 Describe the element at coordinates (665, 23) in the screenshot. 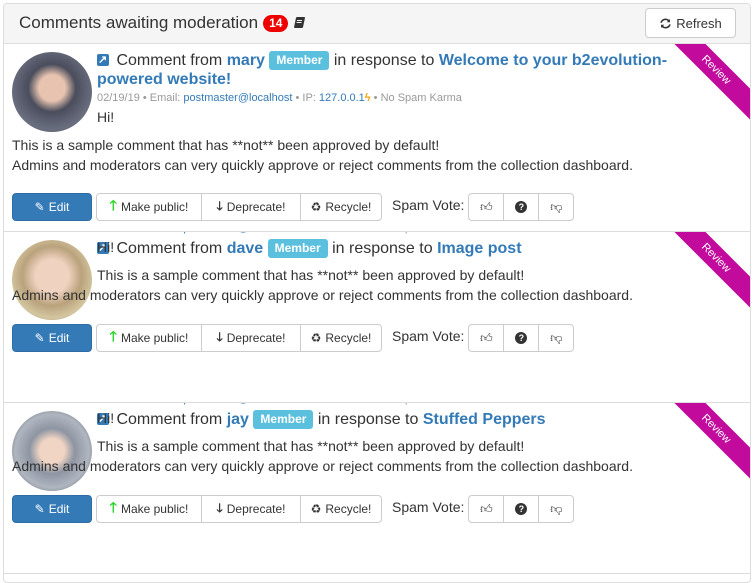

I see `refresh-icon` at that location.